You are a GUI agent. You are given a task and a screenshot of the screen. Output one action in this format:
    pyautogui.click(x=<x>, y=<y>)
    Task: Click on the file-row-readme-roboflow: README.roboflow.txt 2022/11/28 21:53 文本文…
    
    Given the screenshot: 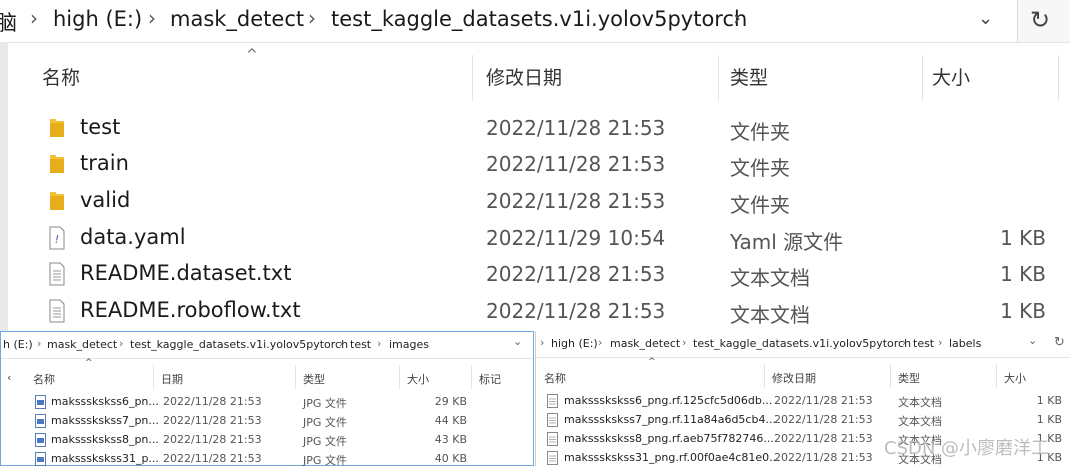 What is the action you would take?
    pyautogui.click(x=535, y=312)
    